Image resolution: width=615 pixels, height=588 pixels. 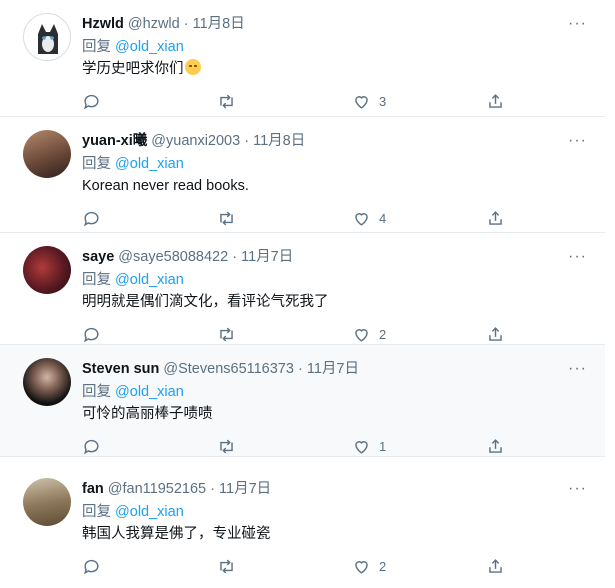 I want to click on tweet-text: 学历史吧求你们, so click(x=141, y=69).